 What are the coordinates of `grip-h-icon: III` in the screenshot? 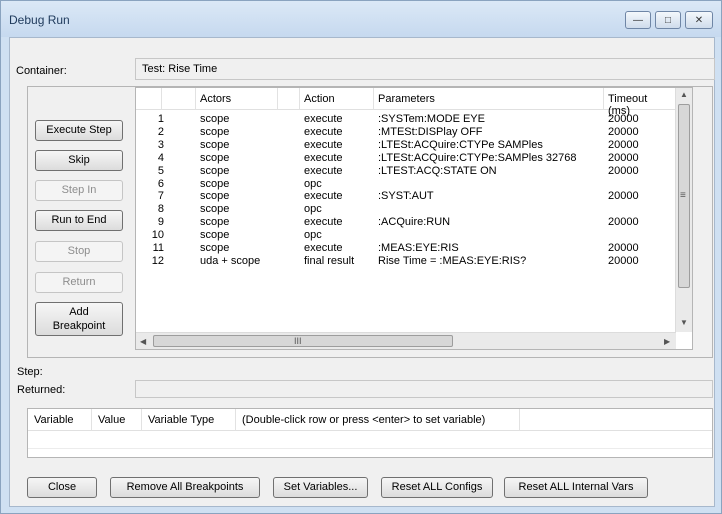 It's located at (298, 341).